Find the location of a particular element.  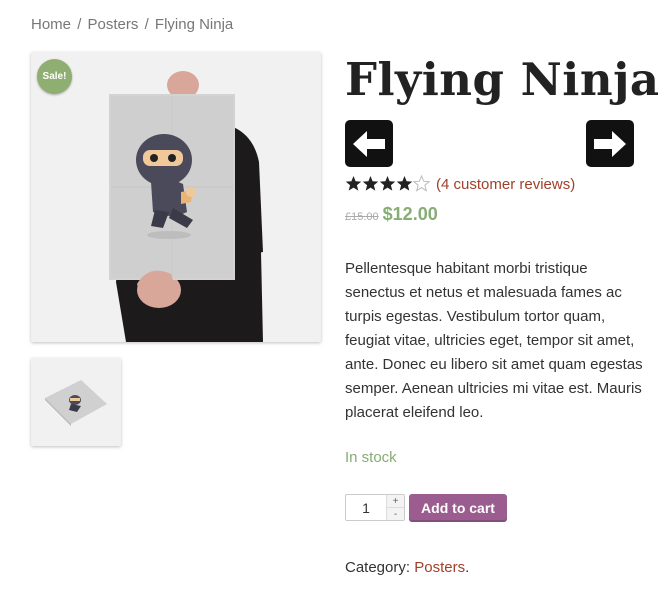

arrow-right-icon is located at coordinates (610, 143).